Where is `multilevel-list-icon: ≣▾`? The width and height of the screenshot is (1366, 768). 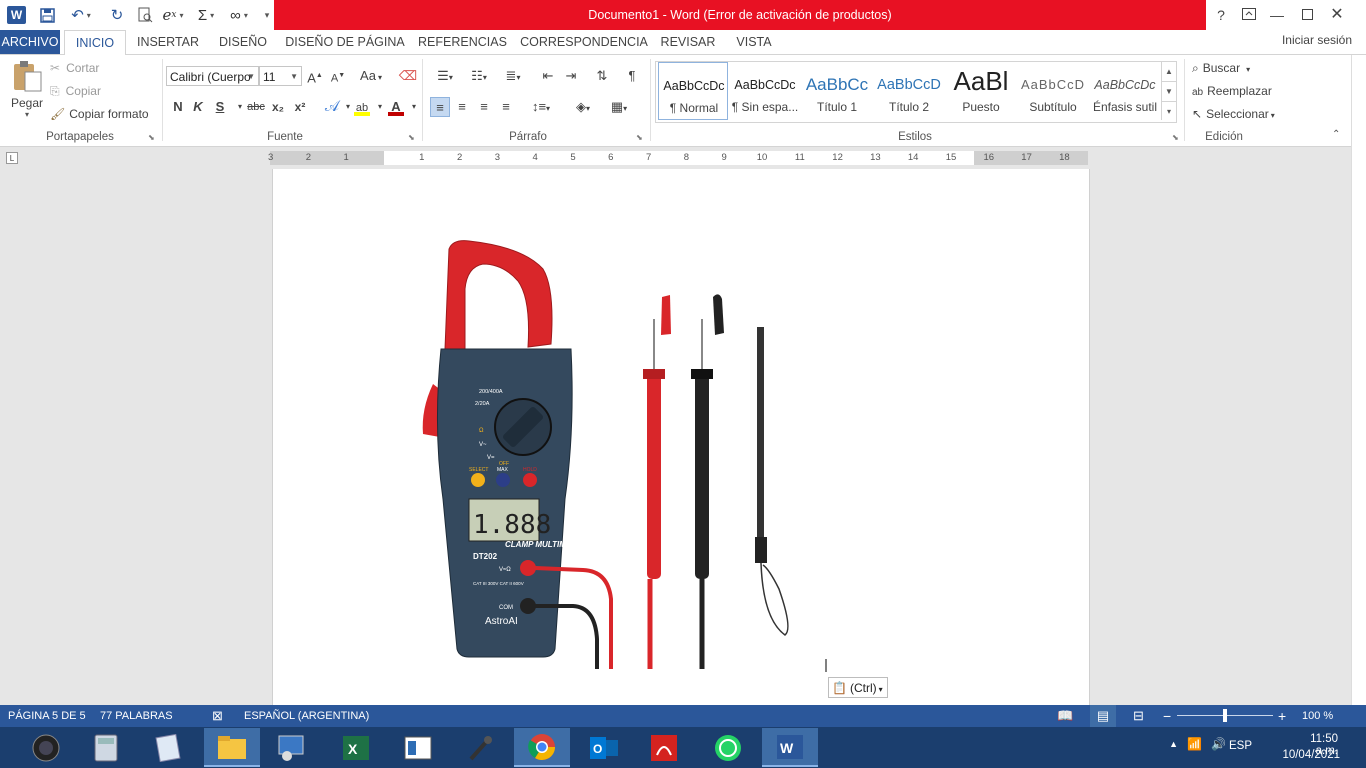 multilevel-list-icon: ≣▾ is located at coordinates (513, 76).